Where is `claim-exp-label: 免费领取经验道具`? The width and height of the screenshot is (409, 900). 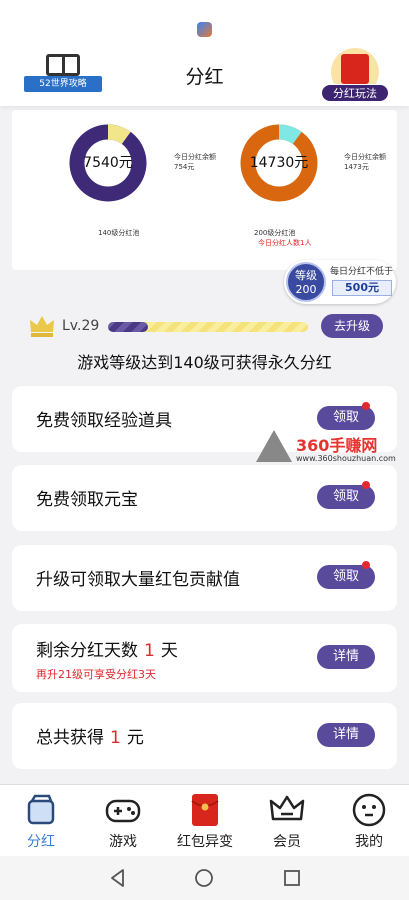
claim-exp-label: 免费领取经验道具 is located at coordinates (104, 421).